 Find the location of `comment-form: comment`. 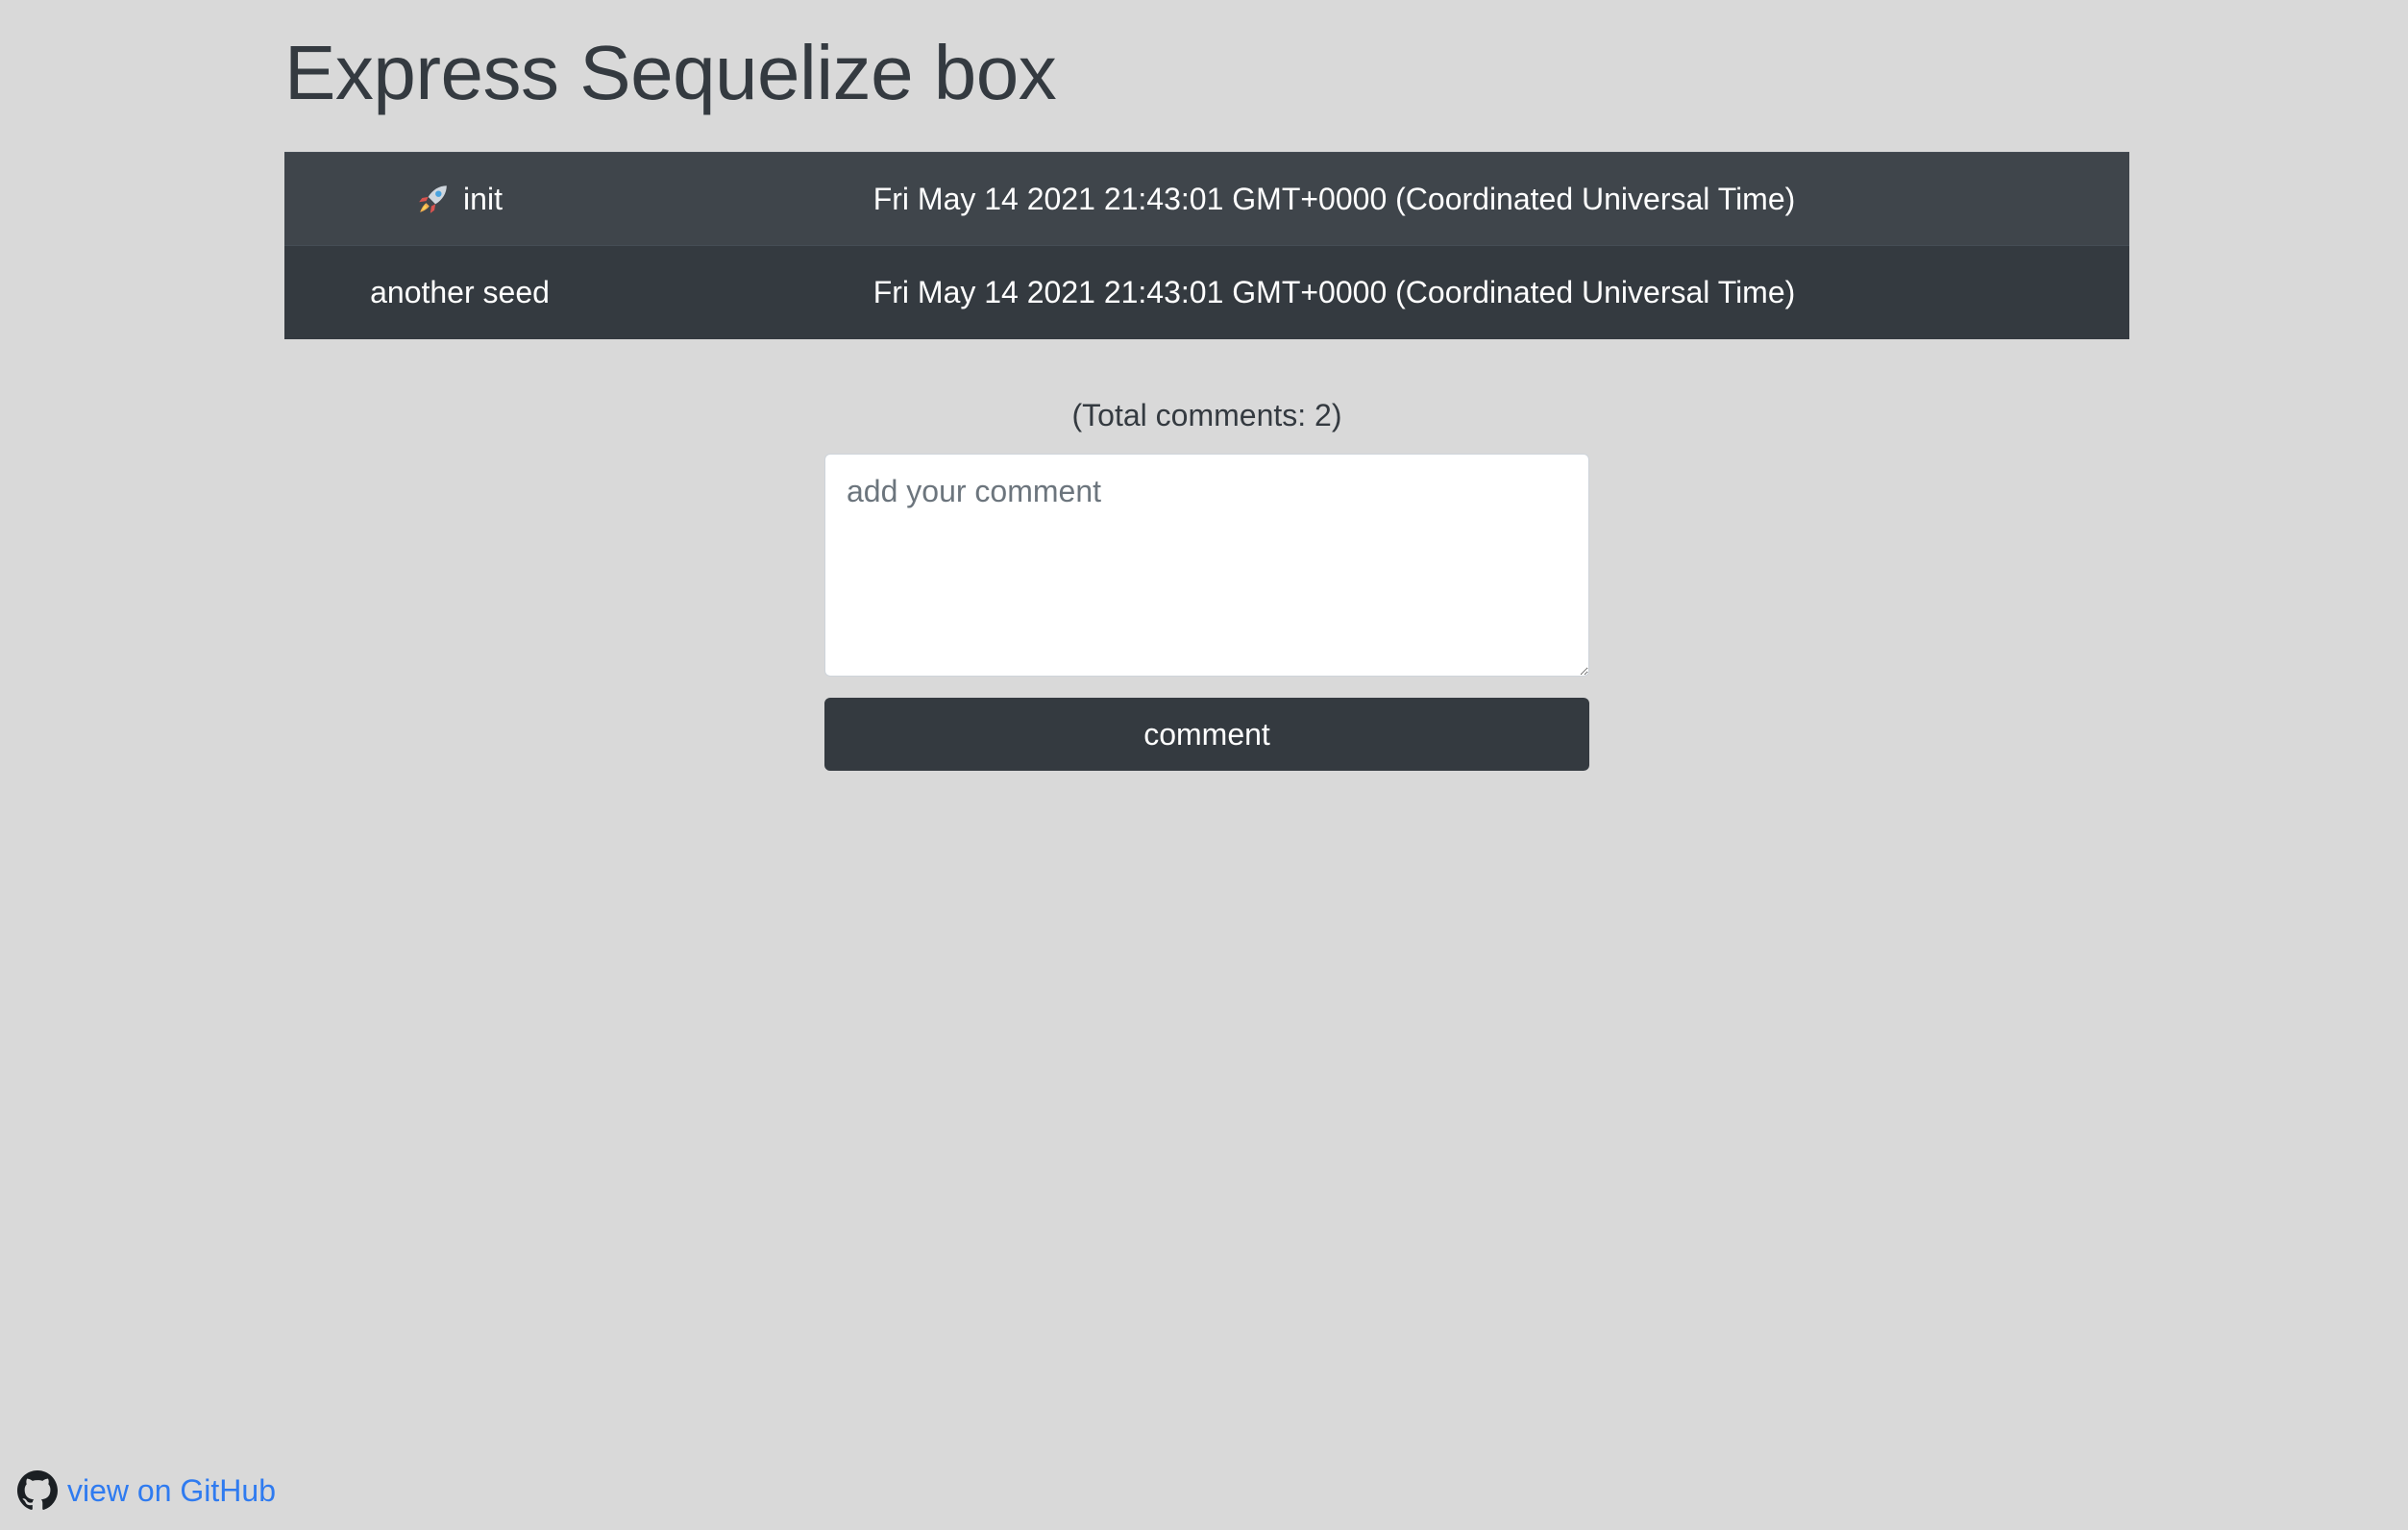

comment-form: comment is located at coordinates (1206, 613).